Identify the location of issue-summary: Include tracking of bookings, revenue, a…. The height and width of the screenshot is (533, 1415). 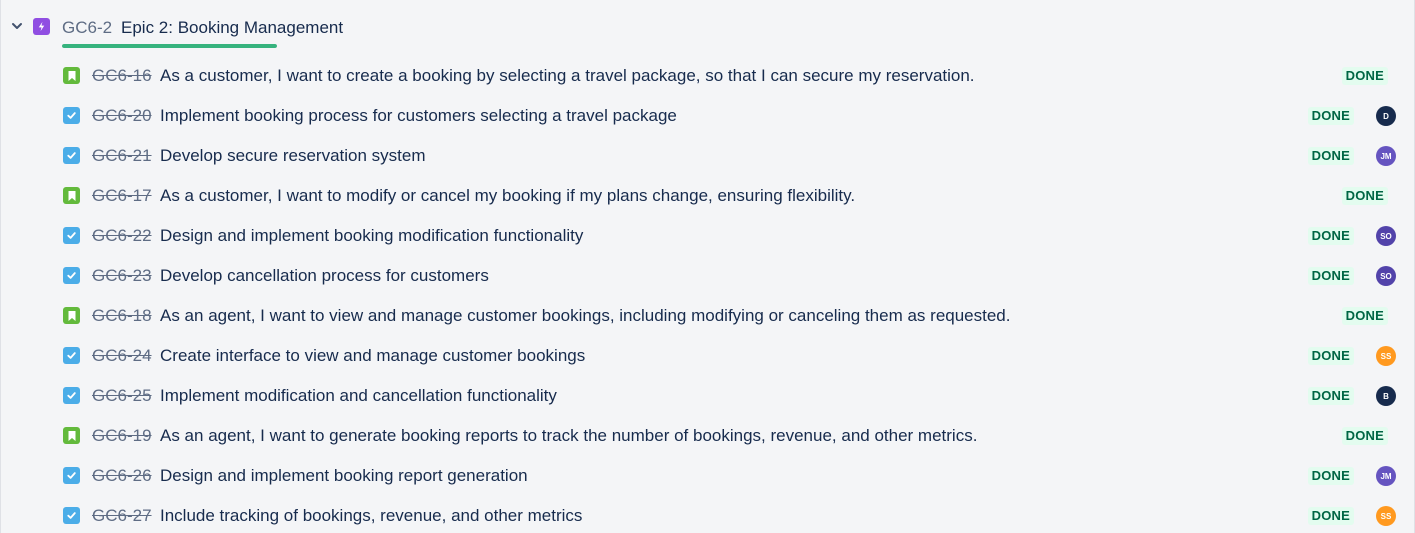
(371, 516).